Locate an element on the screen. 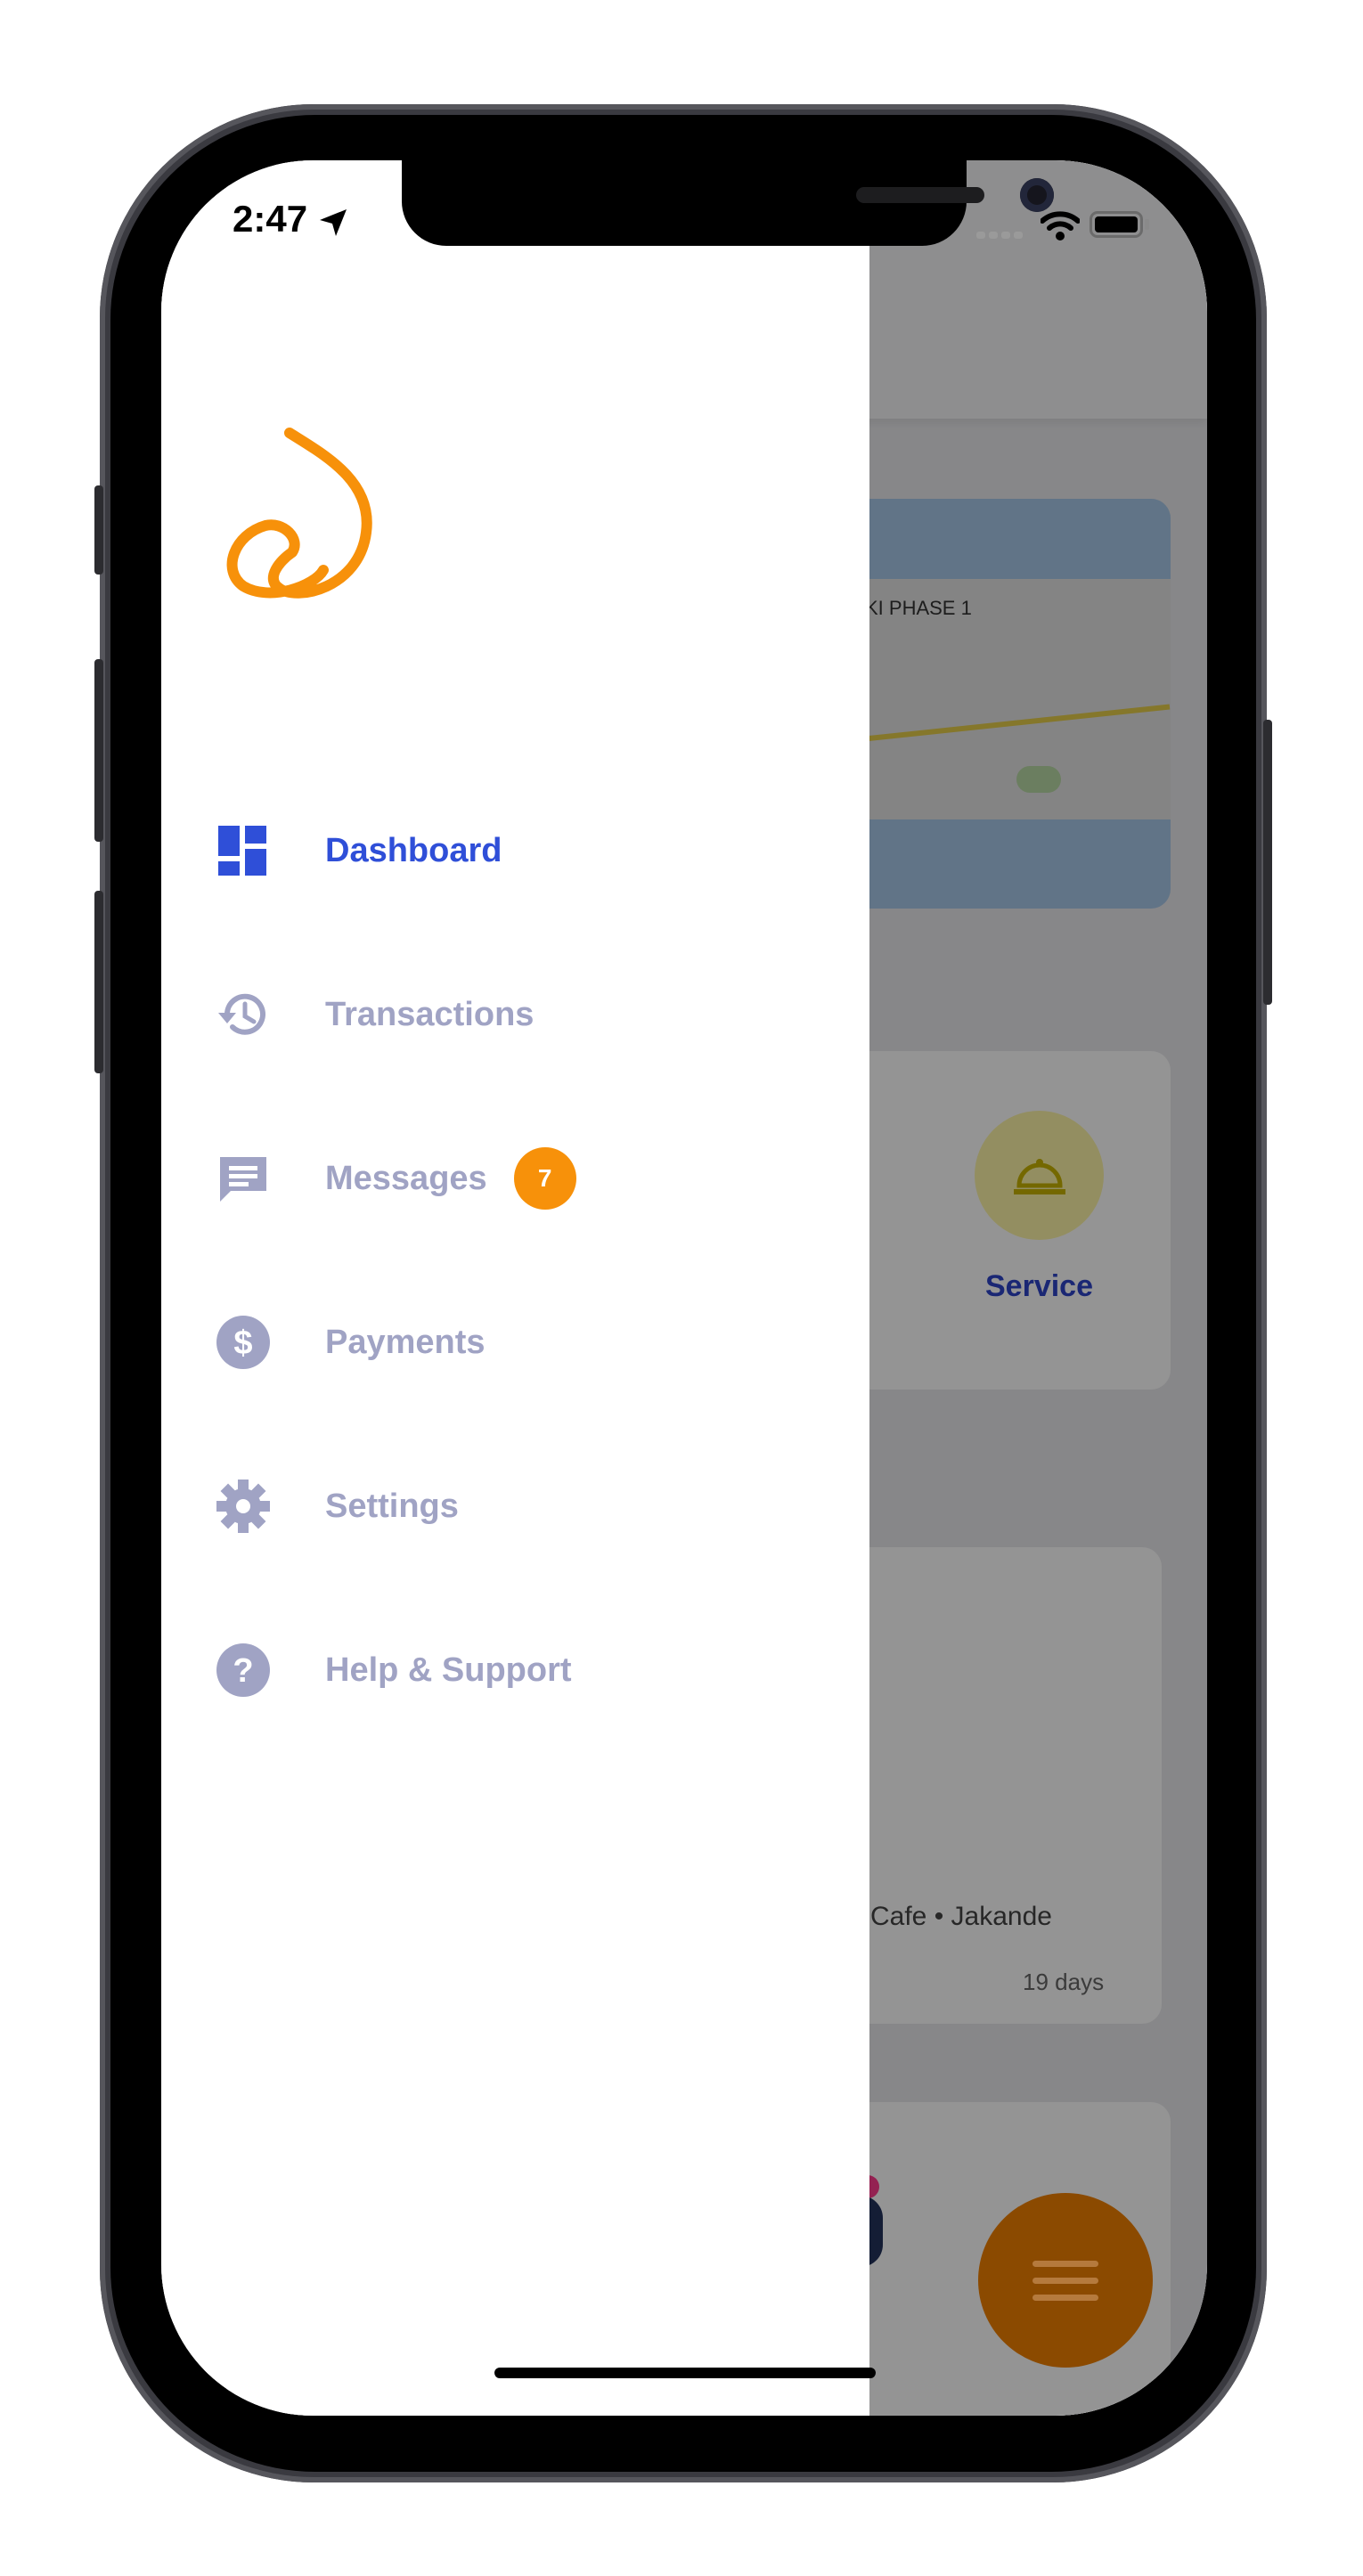 The width and height of the screenshot is (1363, 2576). history-icon is located at coordinates (244, 1014).